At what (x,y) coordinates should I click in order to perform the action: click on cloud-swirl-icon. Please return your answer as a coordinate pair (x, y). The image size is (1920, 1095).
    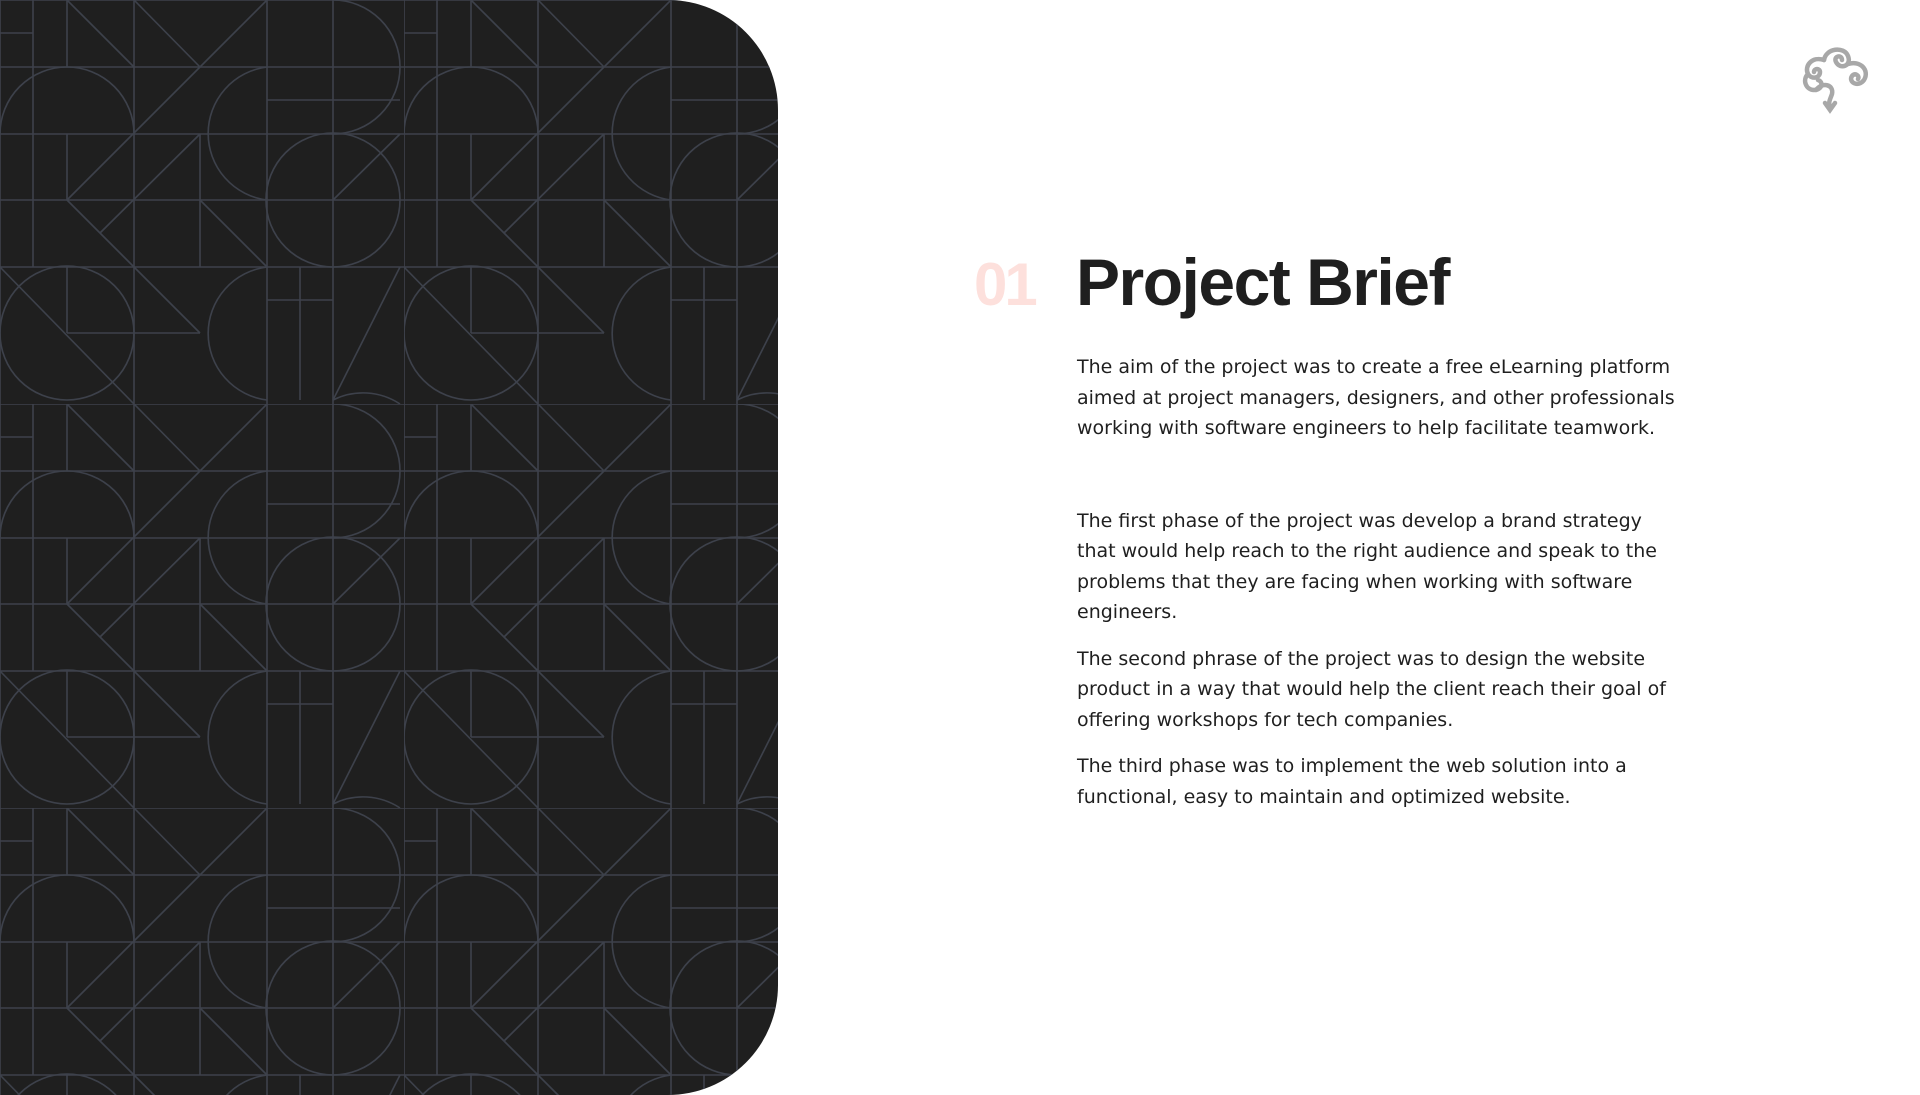
    Looking at the image, I should click on (1838, 78).